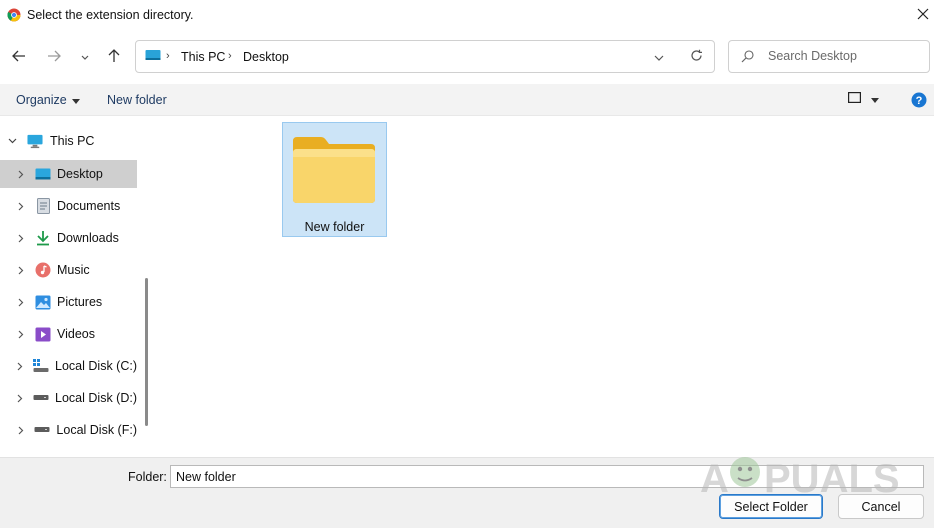  Describe the element at coordinates (747, 58) in the screenshot. I see `search-icon` at that location.